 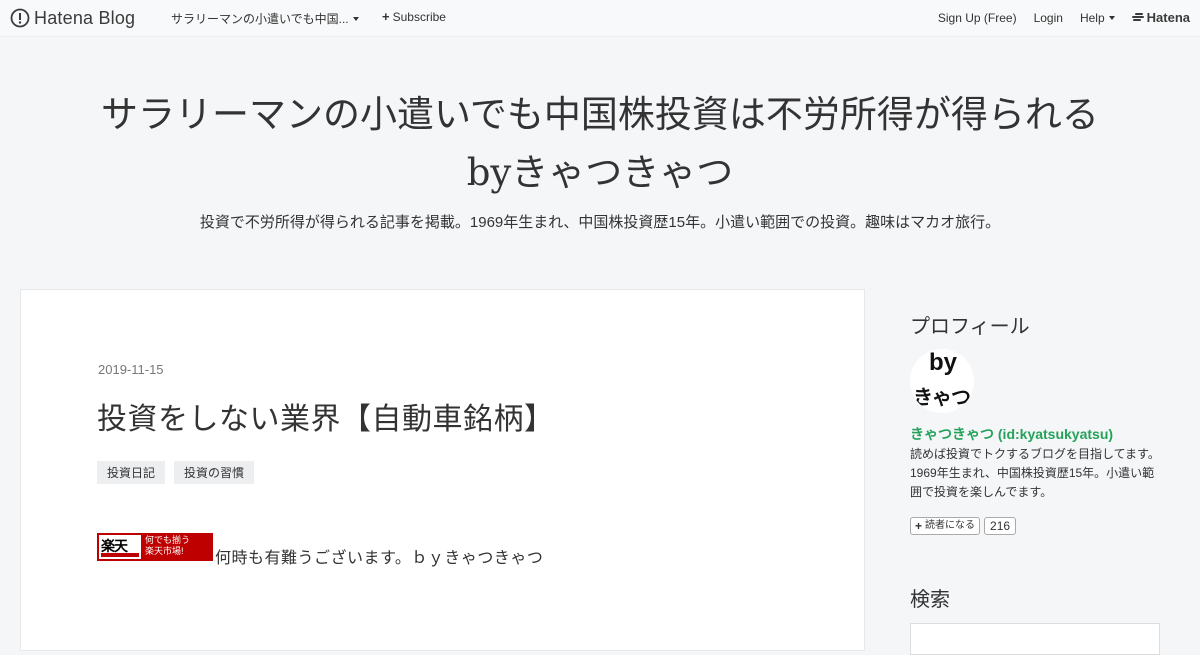 I want to click on avatar: by きゃつ, so click(x=942, y=381).